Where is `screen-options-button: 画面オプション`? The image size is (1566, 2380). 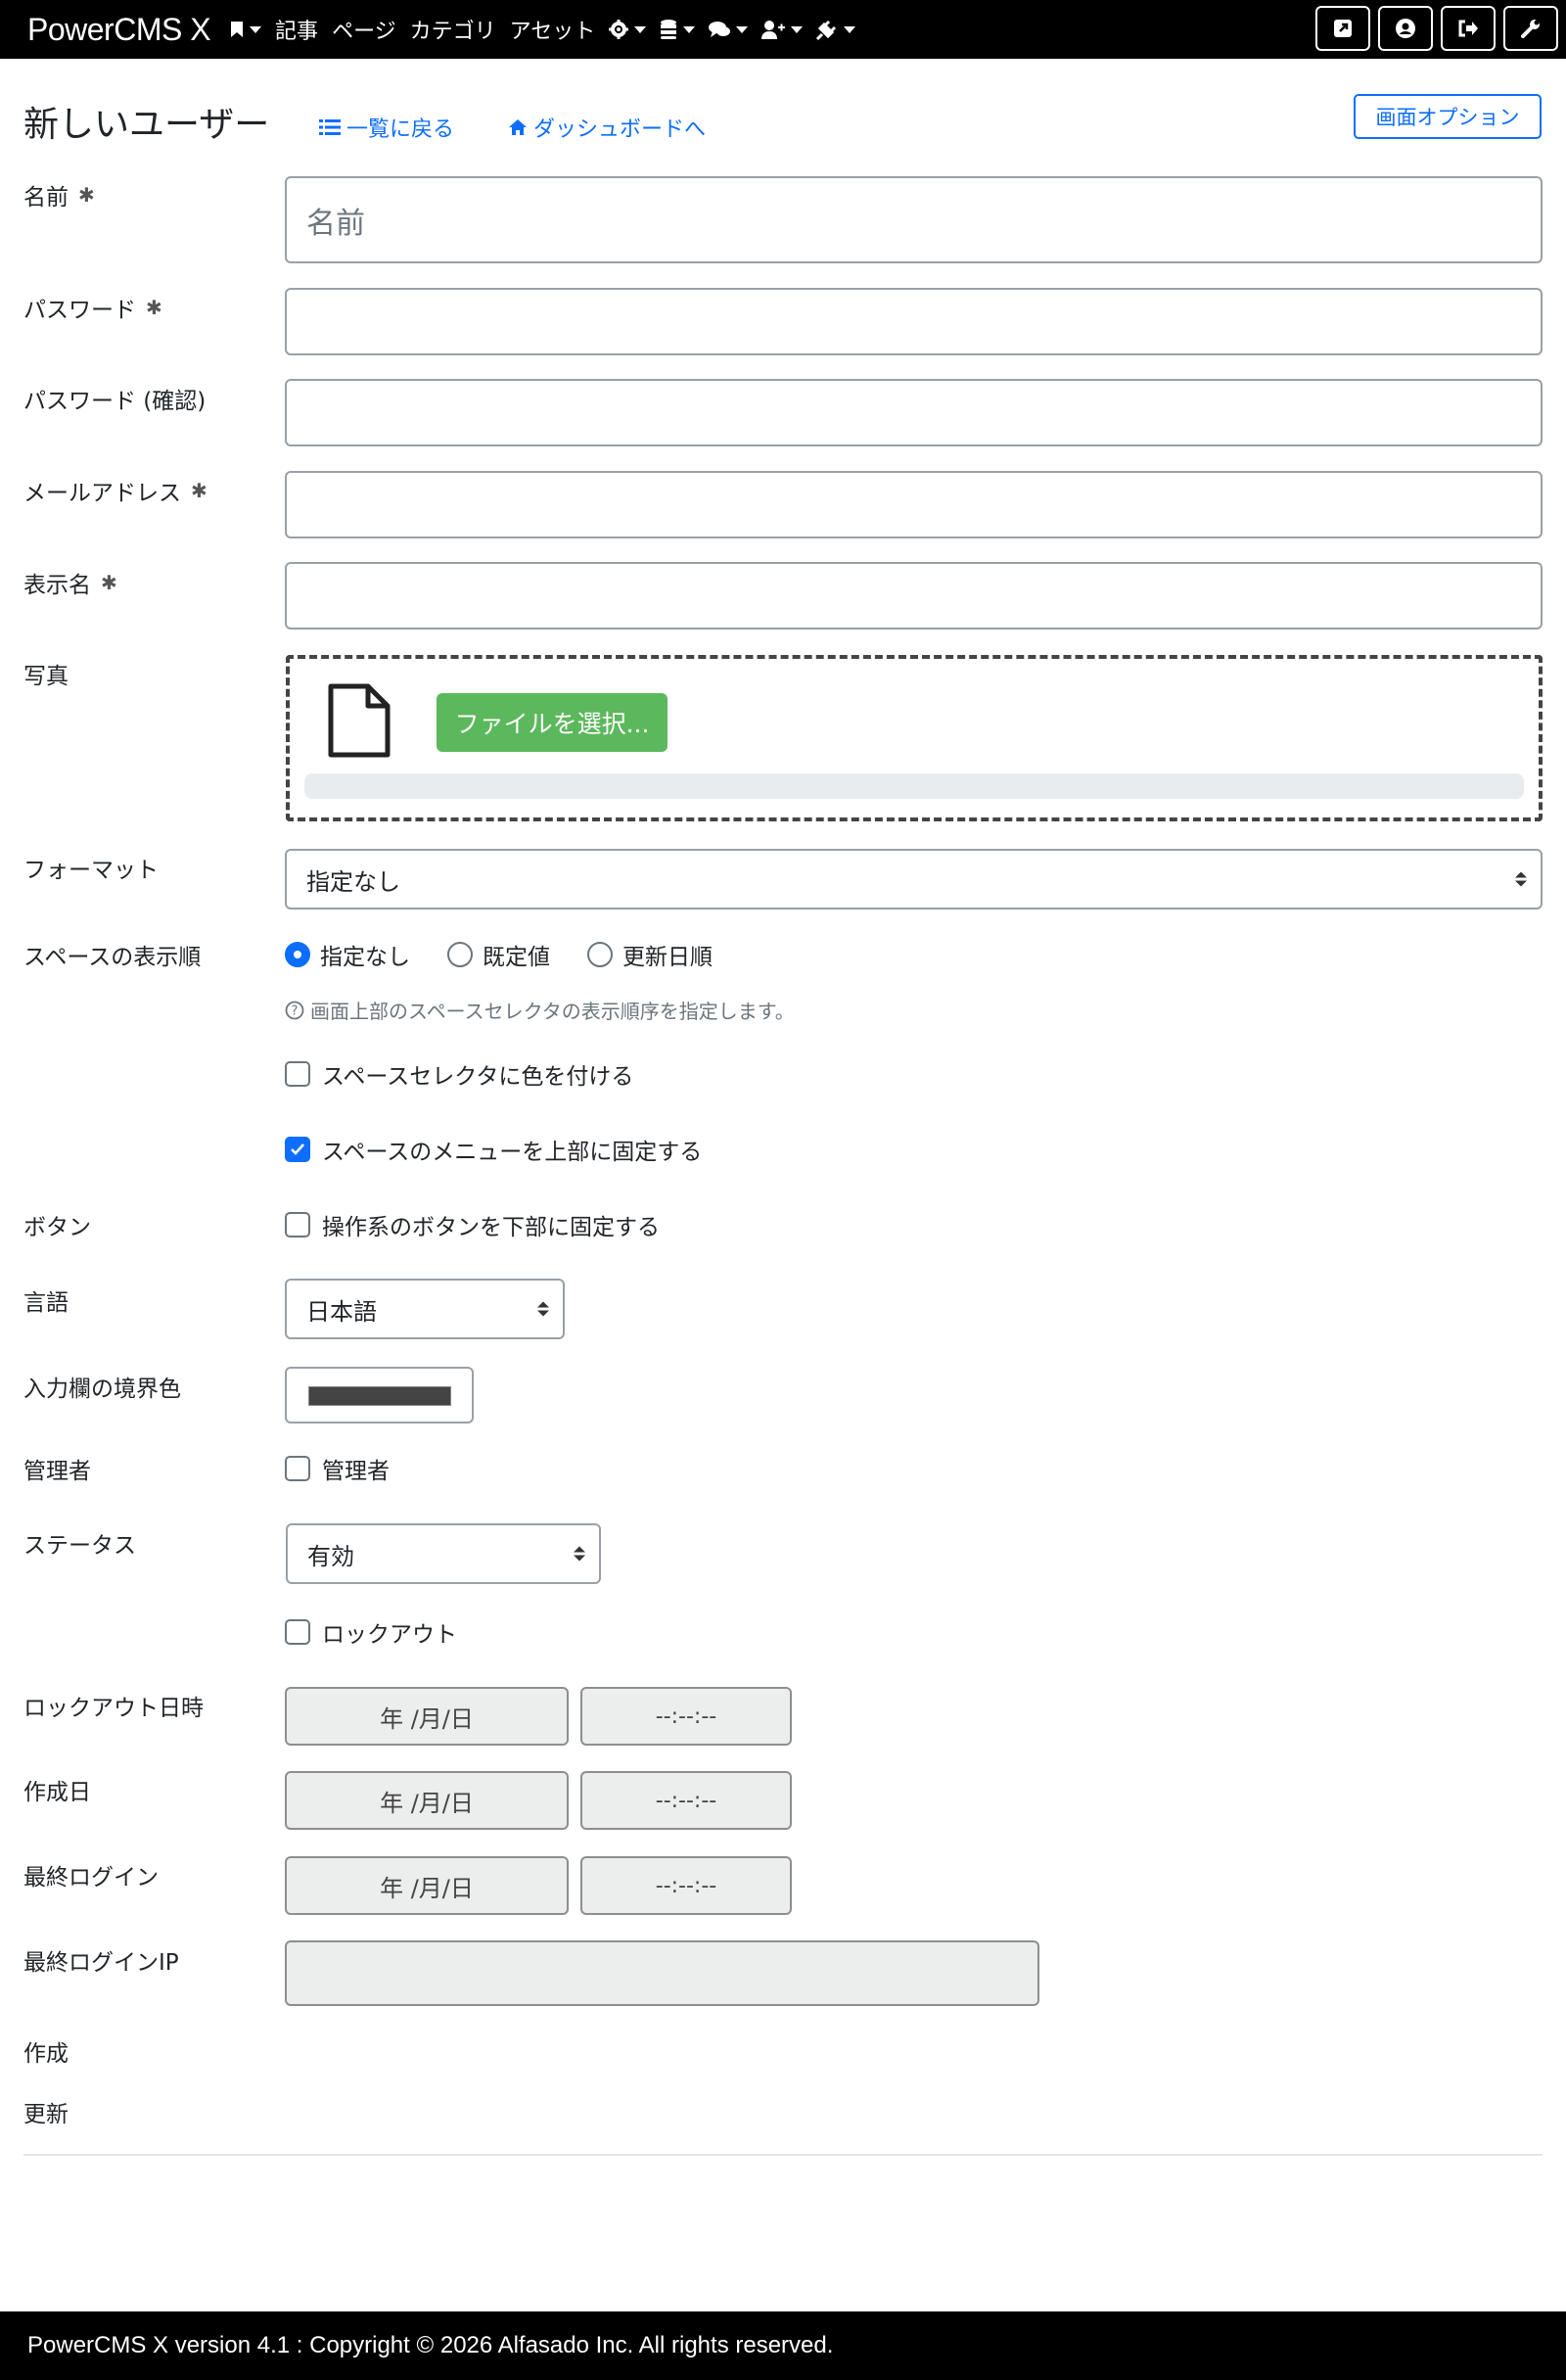 screen-options-button: 画面オプション is located at coordinates (1448, 116).